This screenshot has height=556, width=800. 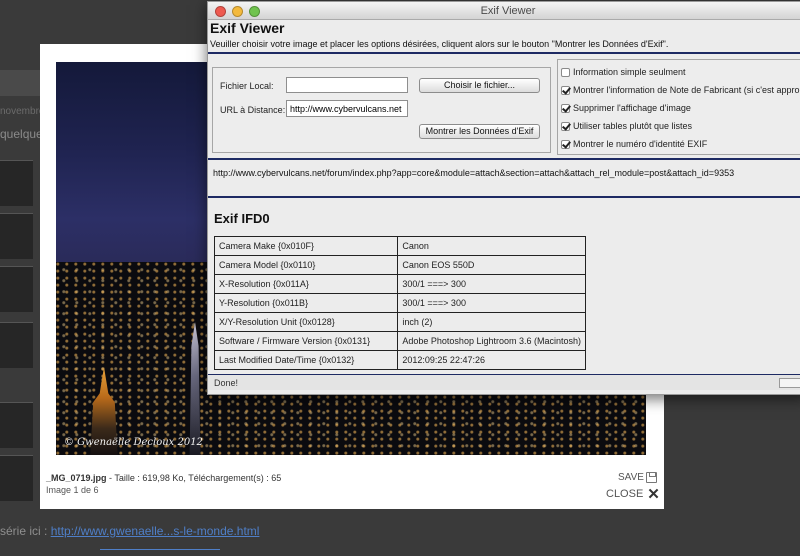 What do you see at coordinates (479, 131) in the screenshot?
I see `show-exif-button: Montrer les Données d'Exif` at bounding box center [479, 131].